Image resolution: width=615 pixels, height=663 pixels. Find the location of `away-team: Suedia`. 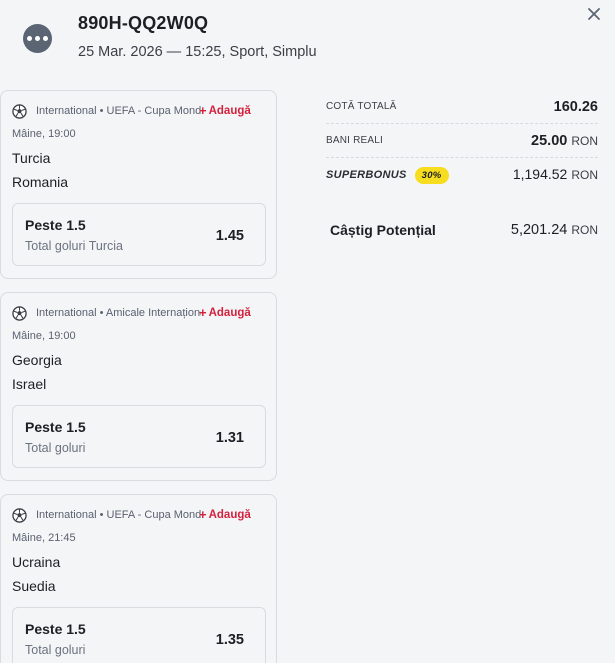

away-team: Suedia is located at coordinates (34, 586).